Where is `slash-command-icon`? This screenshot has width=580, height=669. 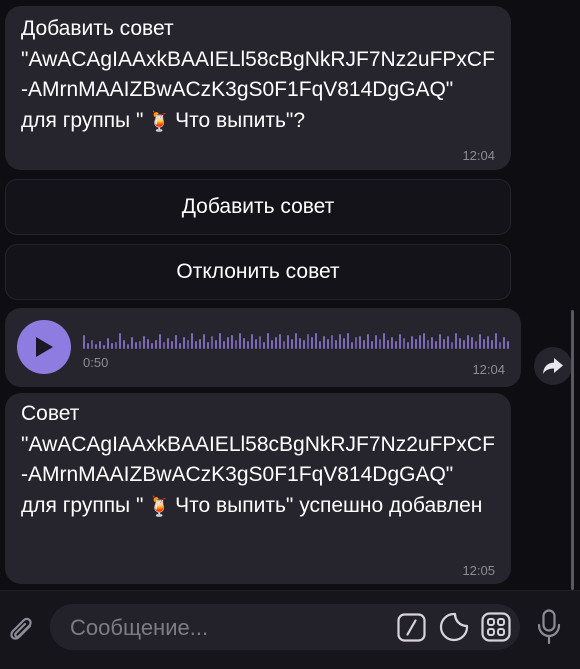
slash-command-icon is located at coordinates (411, 627).